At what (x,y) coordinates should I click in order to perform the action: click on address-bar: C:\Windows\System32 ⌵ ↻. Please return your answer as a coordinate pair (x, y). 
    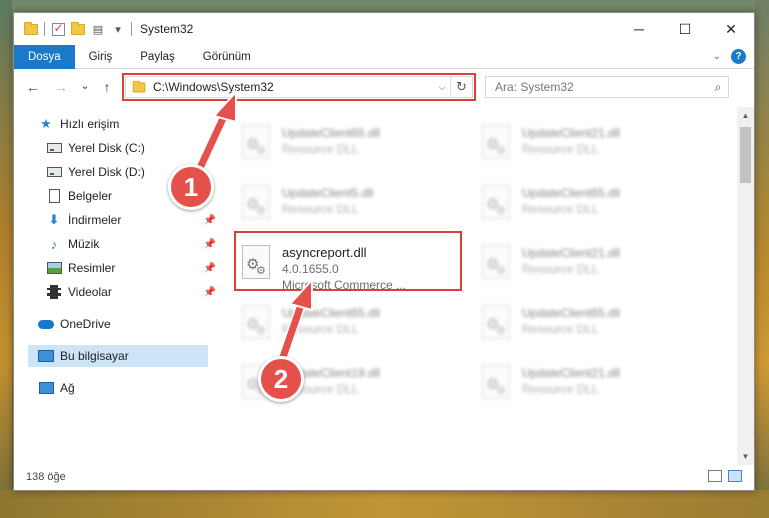
    Looking at the image, I should click on (299, 87).